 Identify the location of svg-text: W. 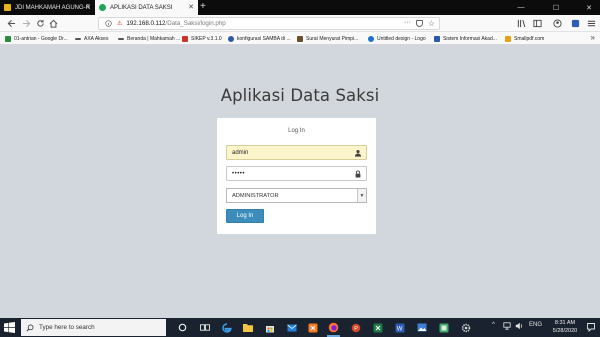
(399, 329).